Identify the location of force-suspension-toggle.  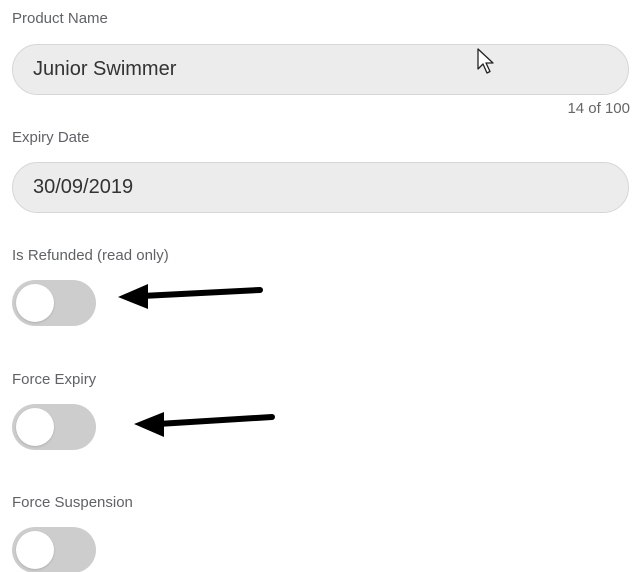
(54, 549).